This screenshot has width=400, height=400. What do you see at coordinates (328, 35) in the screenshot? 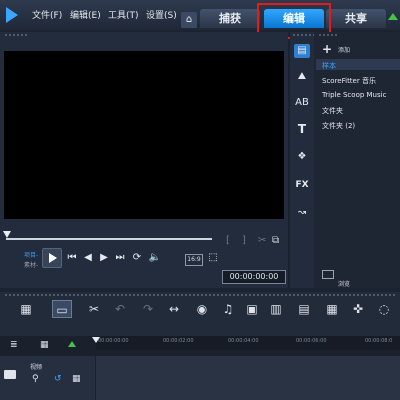
I see `library-panel-grip` at bounding box center [328, 35].